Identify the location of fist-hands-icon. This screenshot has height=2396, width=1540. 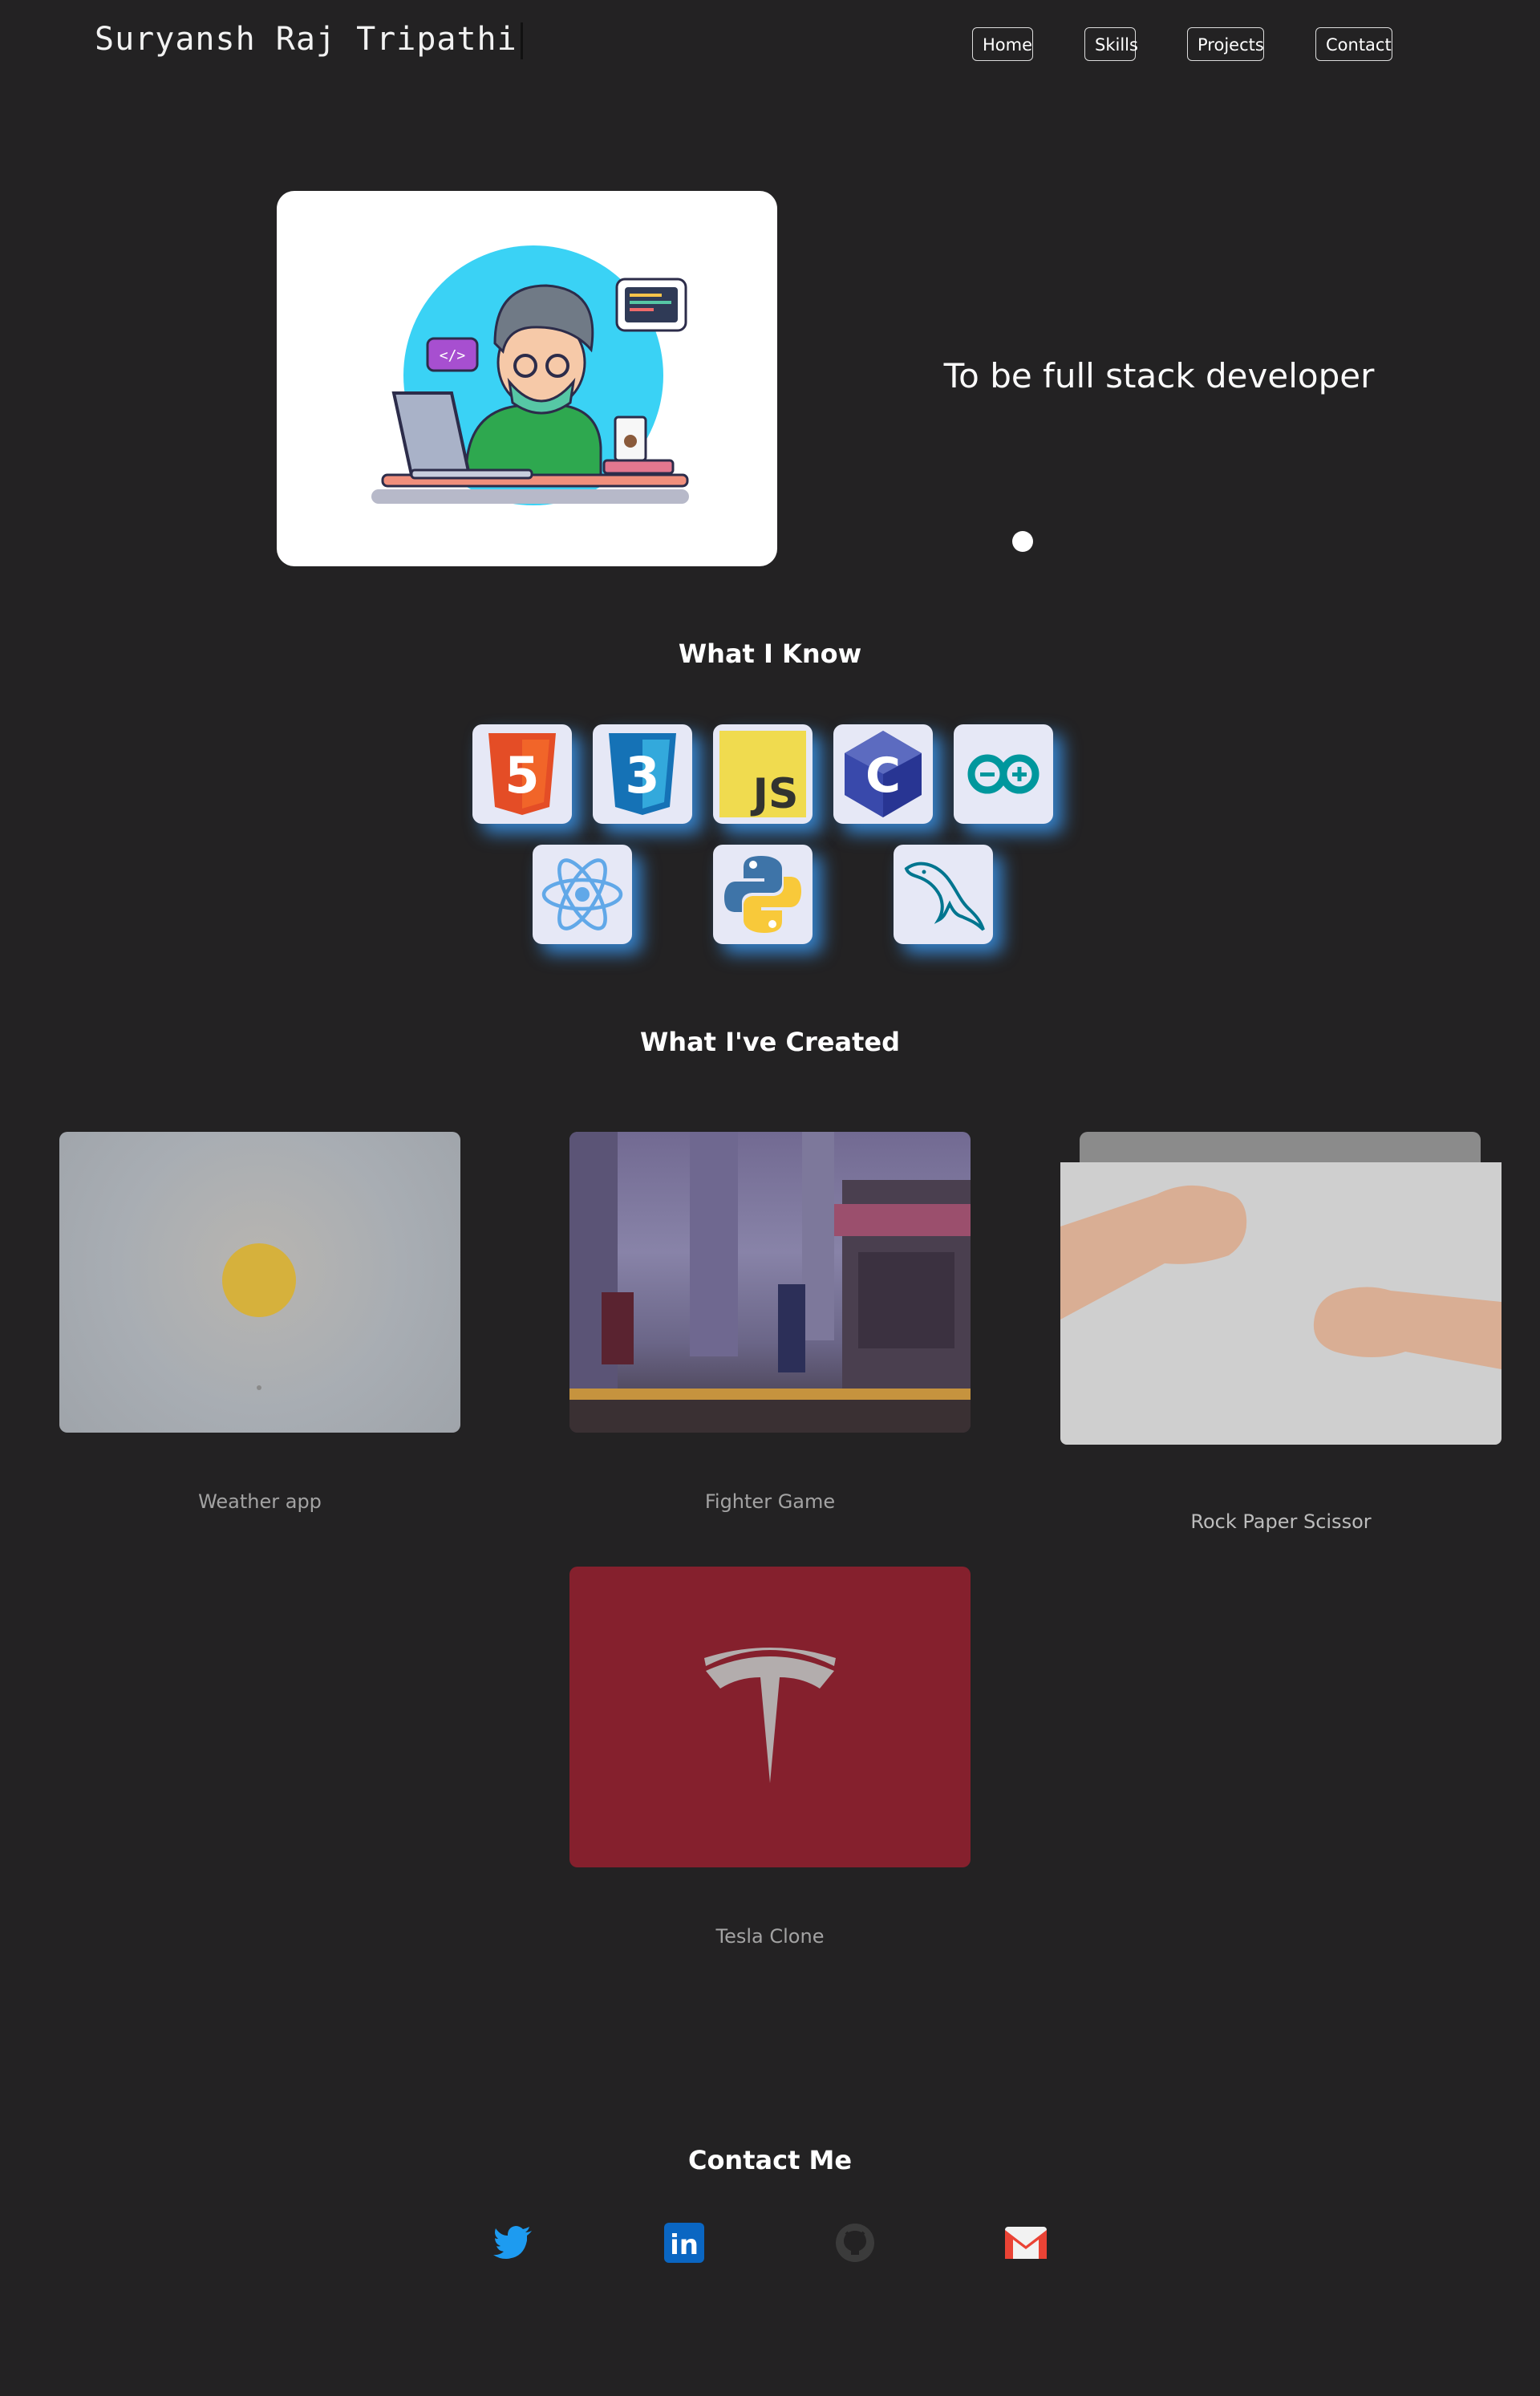
(1281, 1277).